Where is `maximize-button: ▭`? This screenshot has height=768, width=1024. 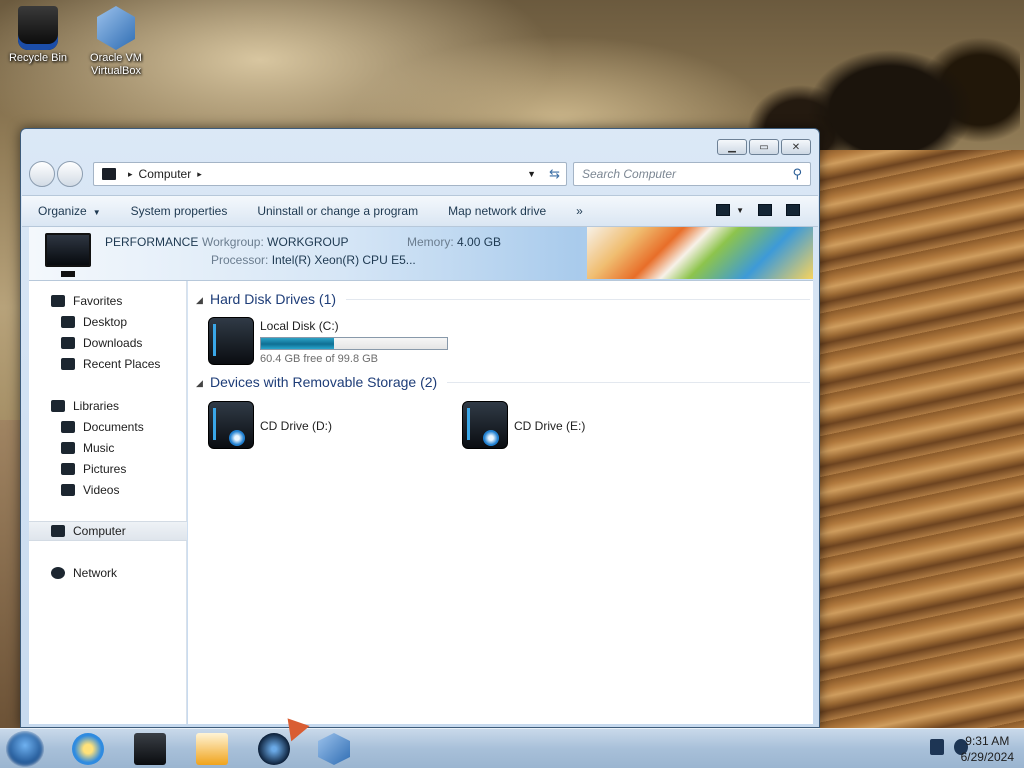
maximize-button: ▭ is located at coordinates (764, 147).